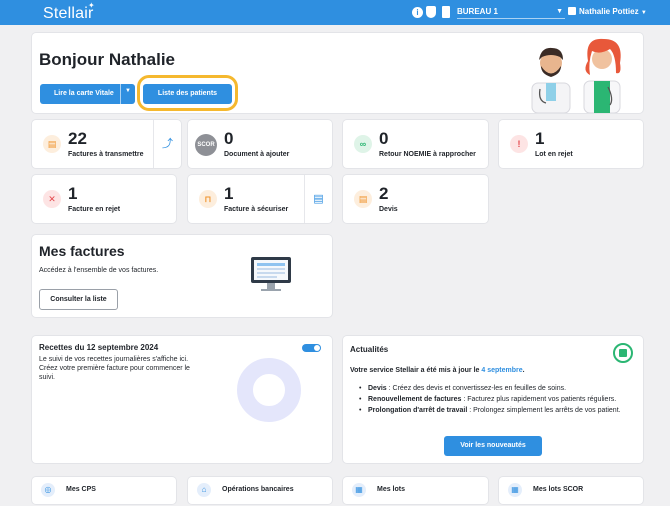 This screenshot has height=506, width=670. Describe the element at coordinates (257, 154) in the screenshot. I see `stat-label: Document à ajouter` at that location.